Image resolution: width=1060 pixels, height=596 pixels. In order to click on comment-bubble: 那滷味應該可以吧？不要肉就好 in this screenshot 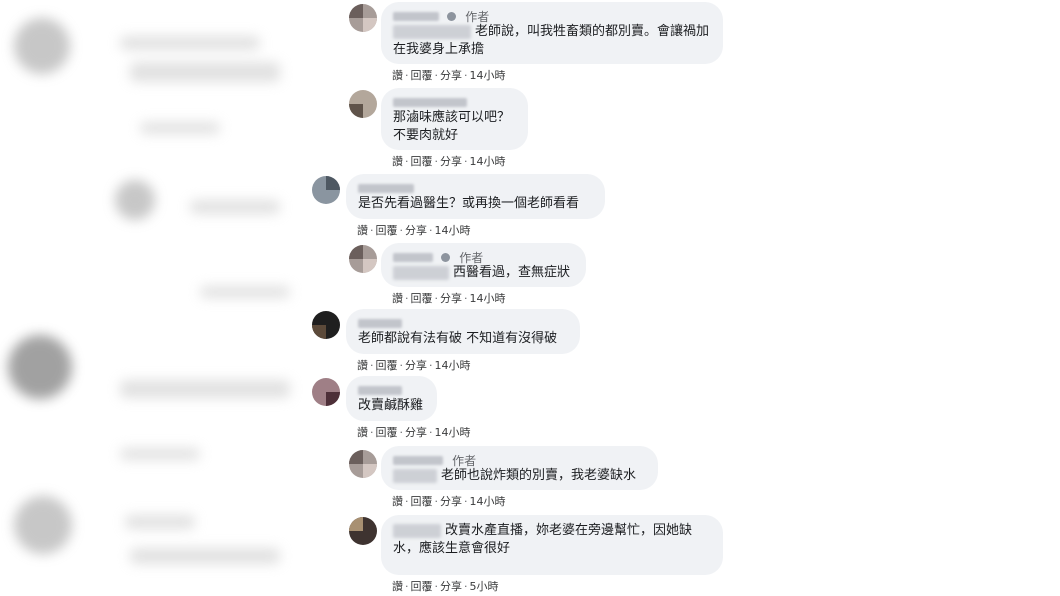, I will do `click(454, 119)`.